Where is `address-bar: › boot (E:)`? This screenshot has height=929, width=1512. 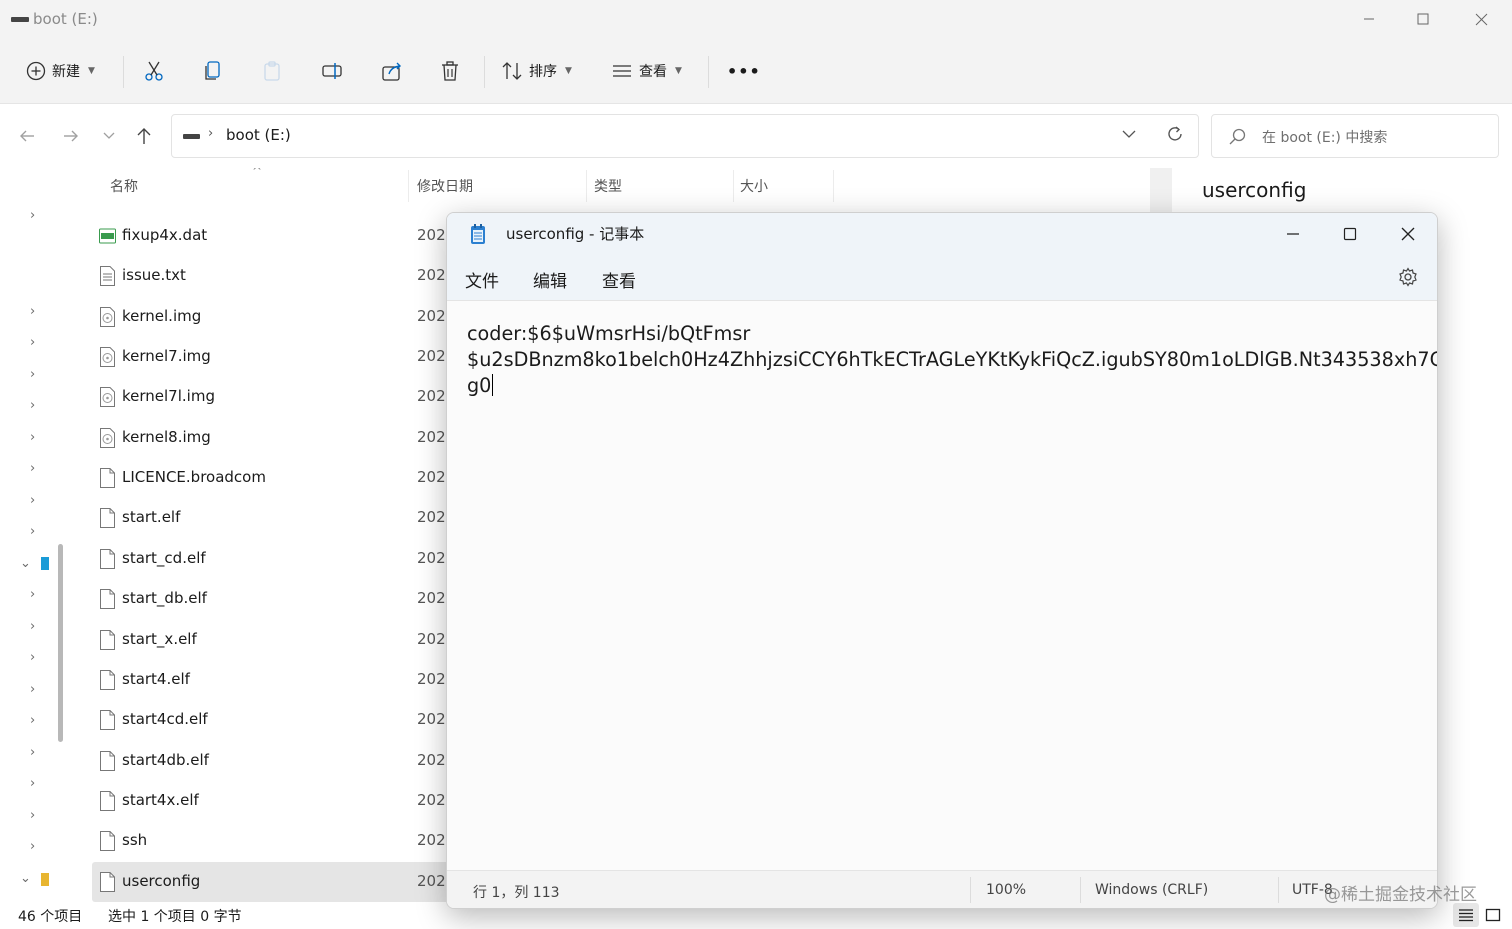 address-bar: › boot (E:) is located at coordinates (685, 136).